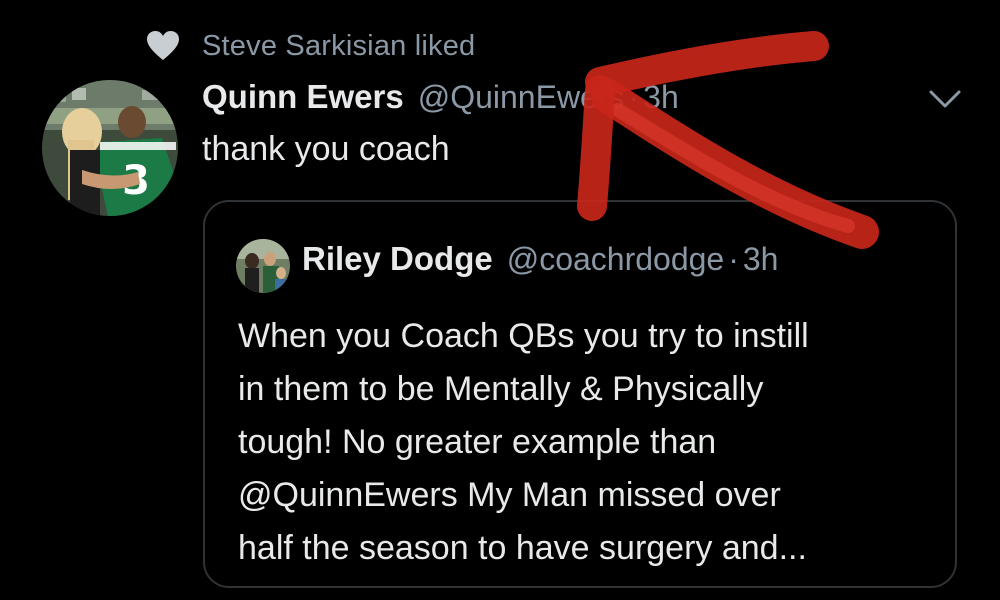 This screenshot has width=1000, height=600. I want to click on quoted-tweet-line: @QuinnEwers My Man missed over, so click(509, 495).